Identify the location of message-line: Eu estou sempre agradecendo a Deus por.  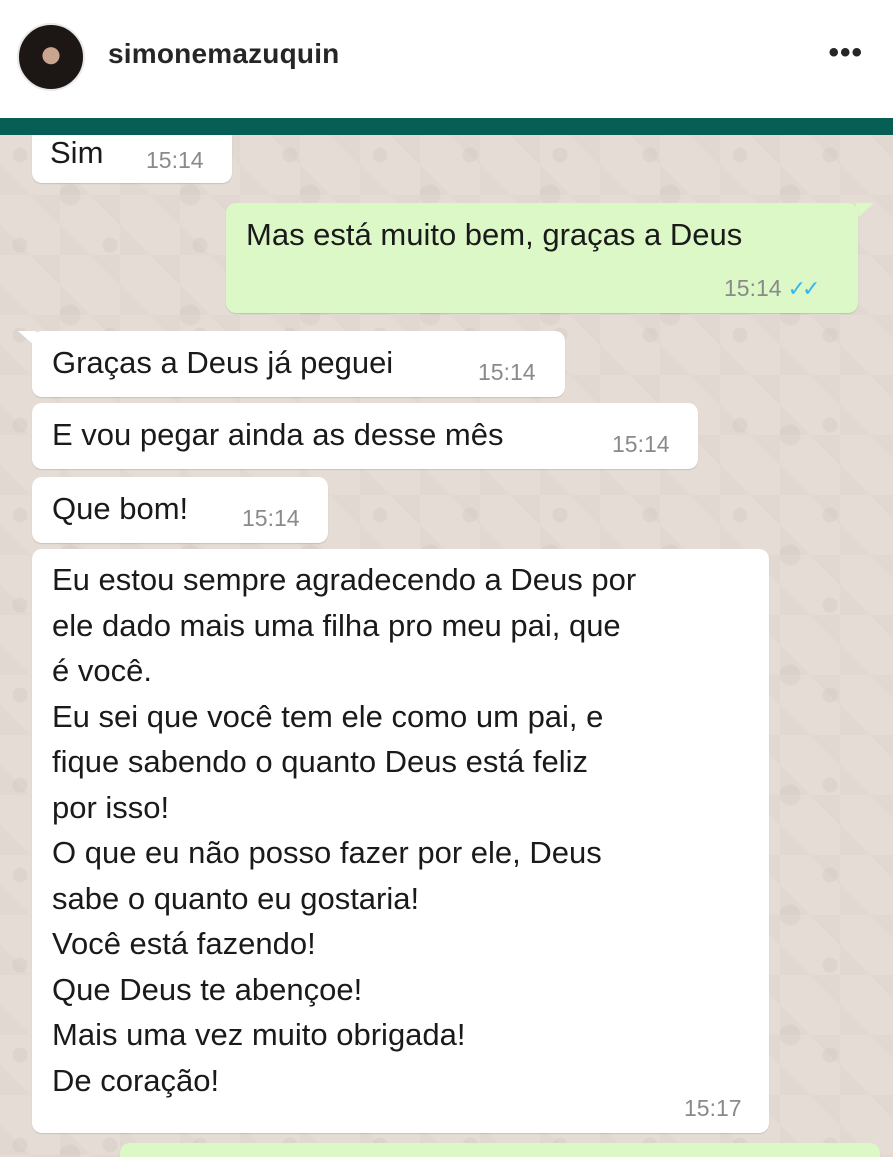
(344, 579).